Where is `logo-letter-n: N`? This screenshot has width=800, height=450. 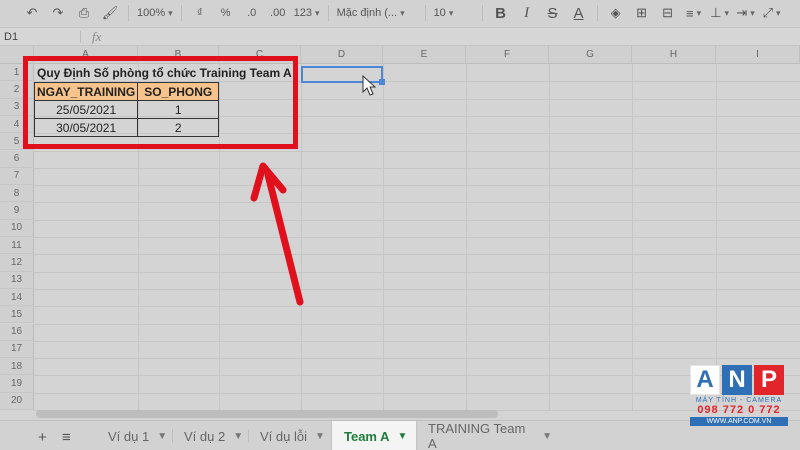
logo-letter-n: N is located at coordinates (737, 380).